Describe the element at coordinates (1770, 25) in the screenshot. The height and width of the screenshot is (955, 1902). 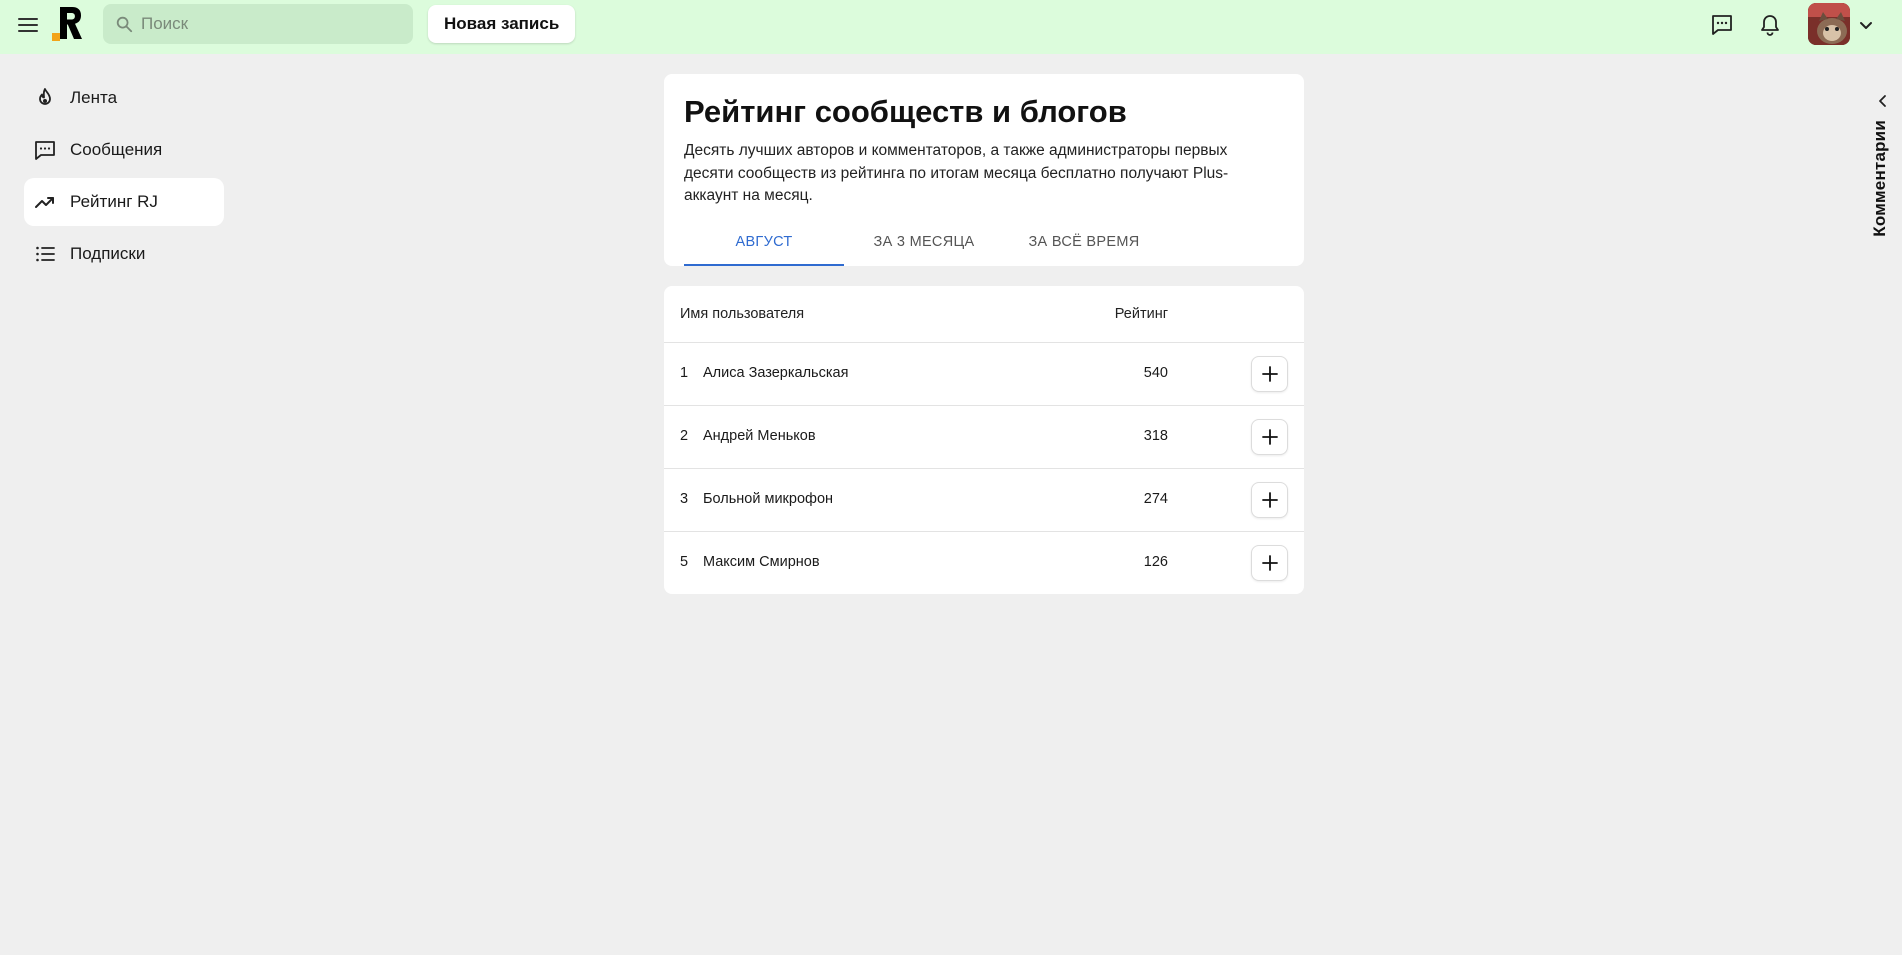
I see `bell-icon` at that location.